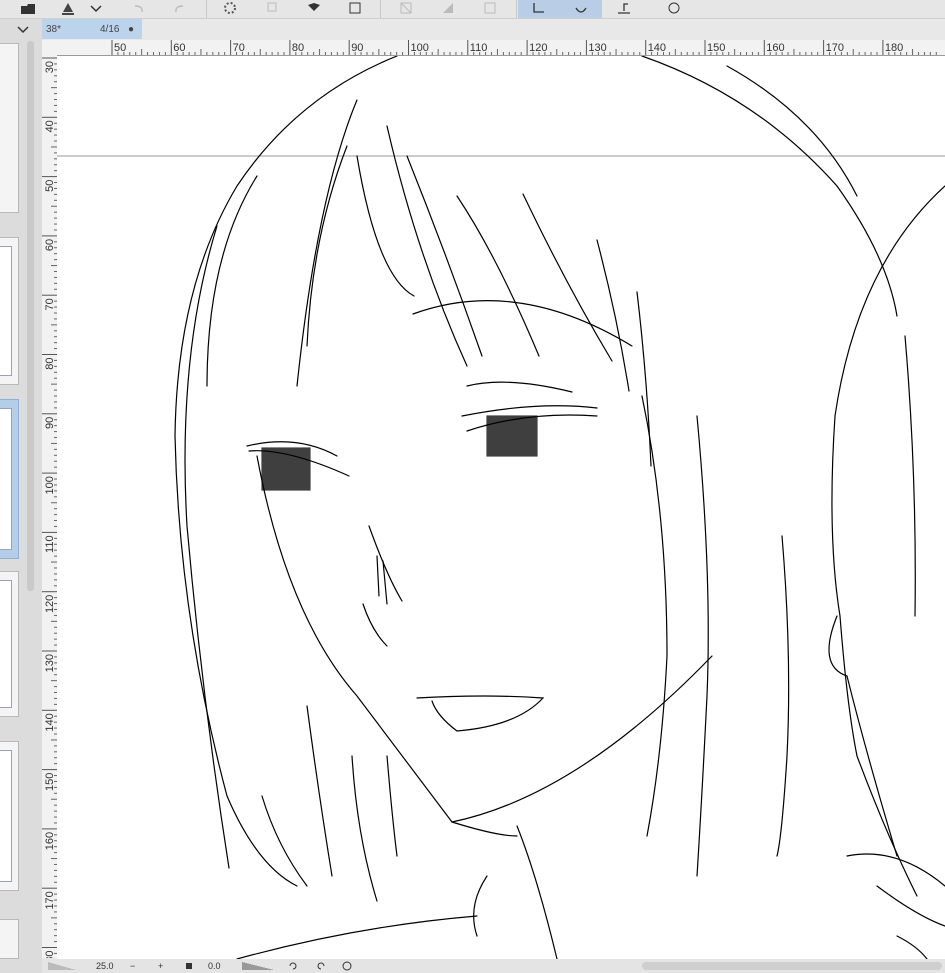  Describe the element at coordinates (30, 316) in the screenshot. I see `panel-scrollbar` at that location.